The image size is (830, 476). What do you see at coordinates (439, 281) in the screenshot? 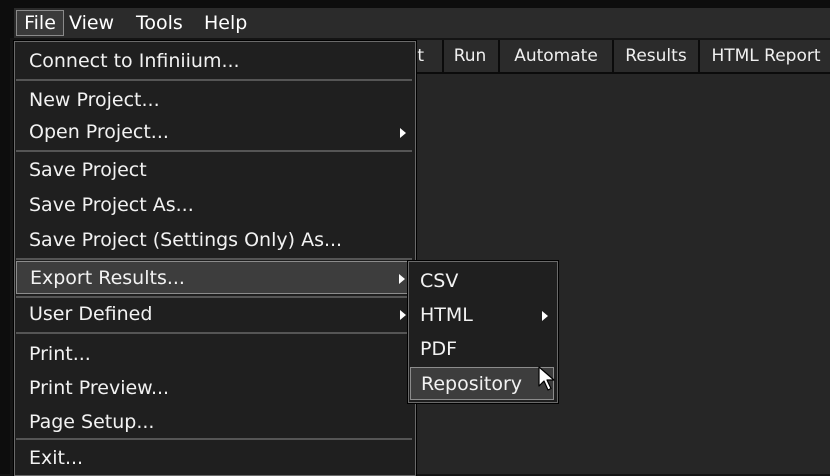
I see `submenu-item-label: CSV` at bounding box center [439, 281].